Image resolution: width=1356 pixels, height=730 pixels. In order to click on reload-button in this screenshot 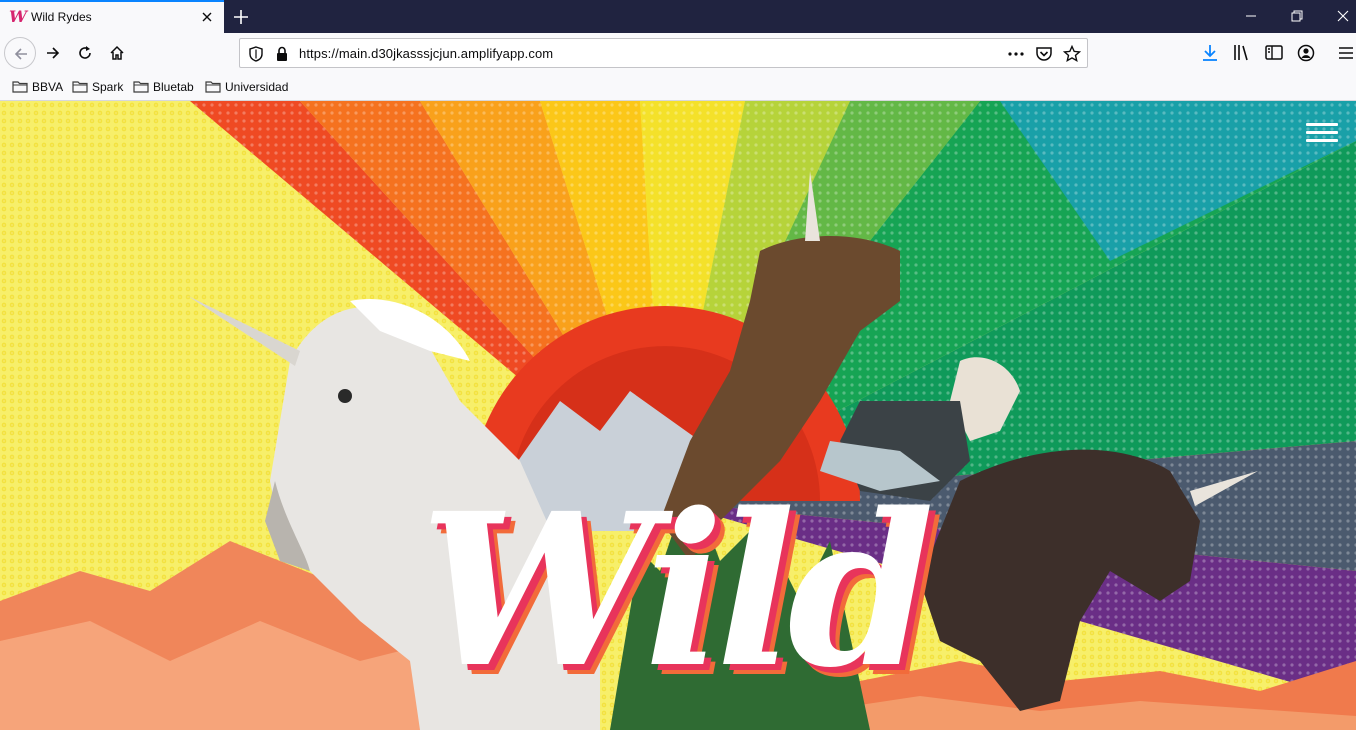, I will do `click(85, 53)`.